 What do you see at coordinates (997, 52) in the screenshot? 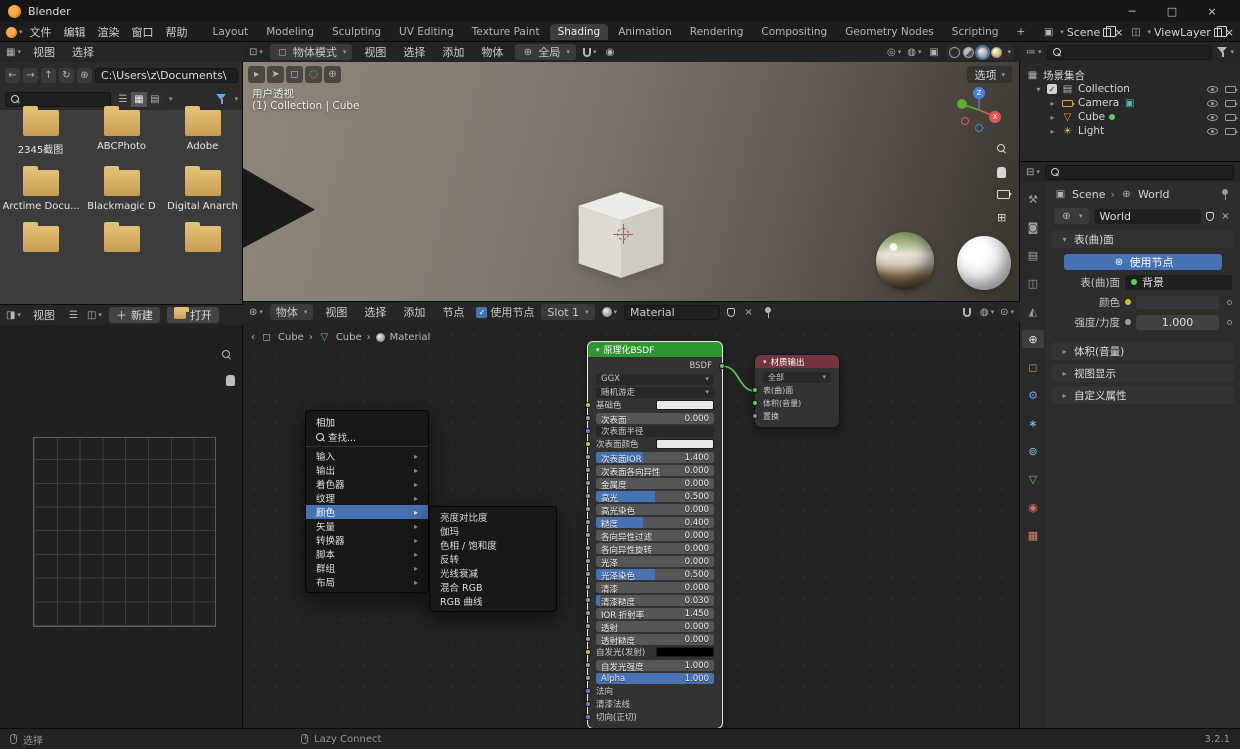
I see `rendered-shading-icon` at bounding box center [997, 52].